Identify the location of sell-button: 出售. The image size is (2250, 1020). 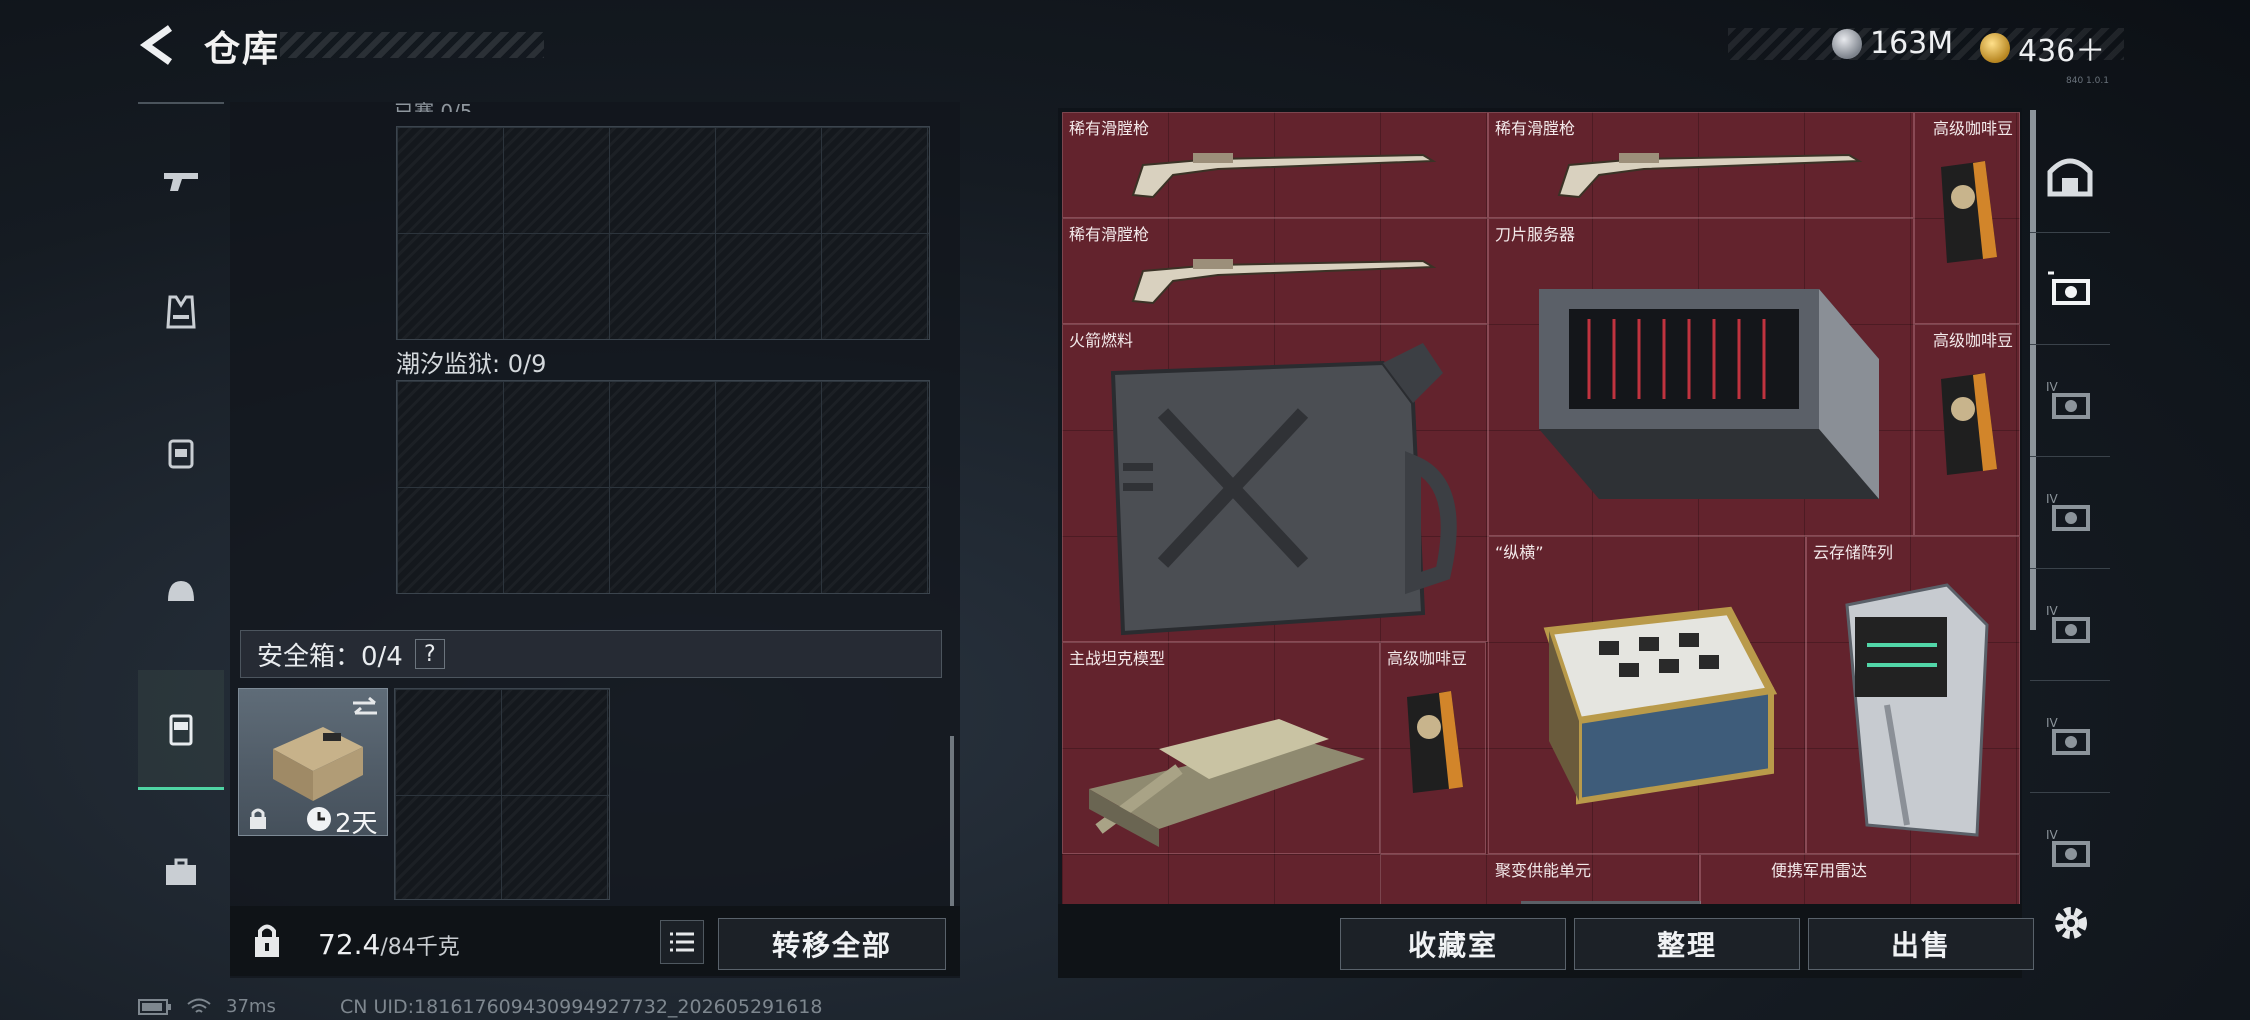
(1921, 944).